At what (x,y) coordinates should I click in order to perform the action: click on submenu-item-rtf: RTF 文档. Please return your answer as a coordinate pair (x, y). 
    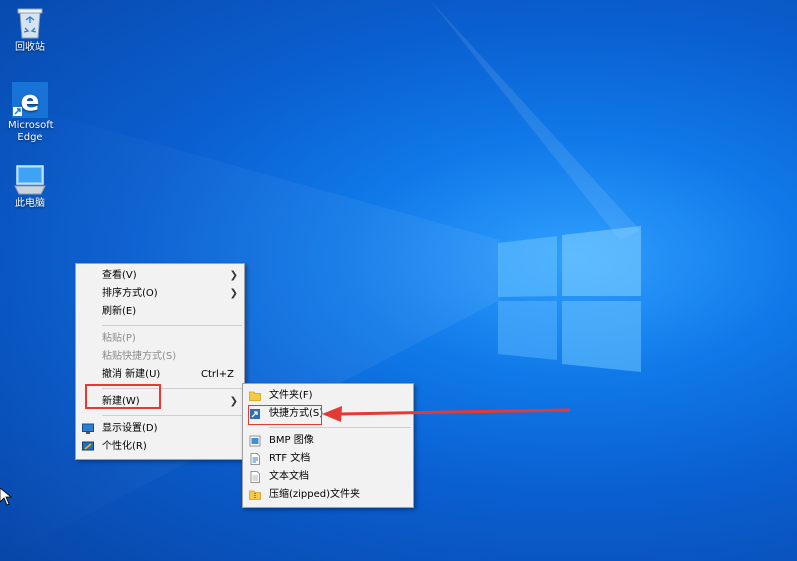
    Looking at the image, I should click on (328, 459).